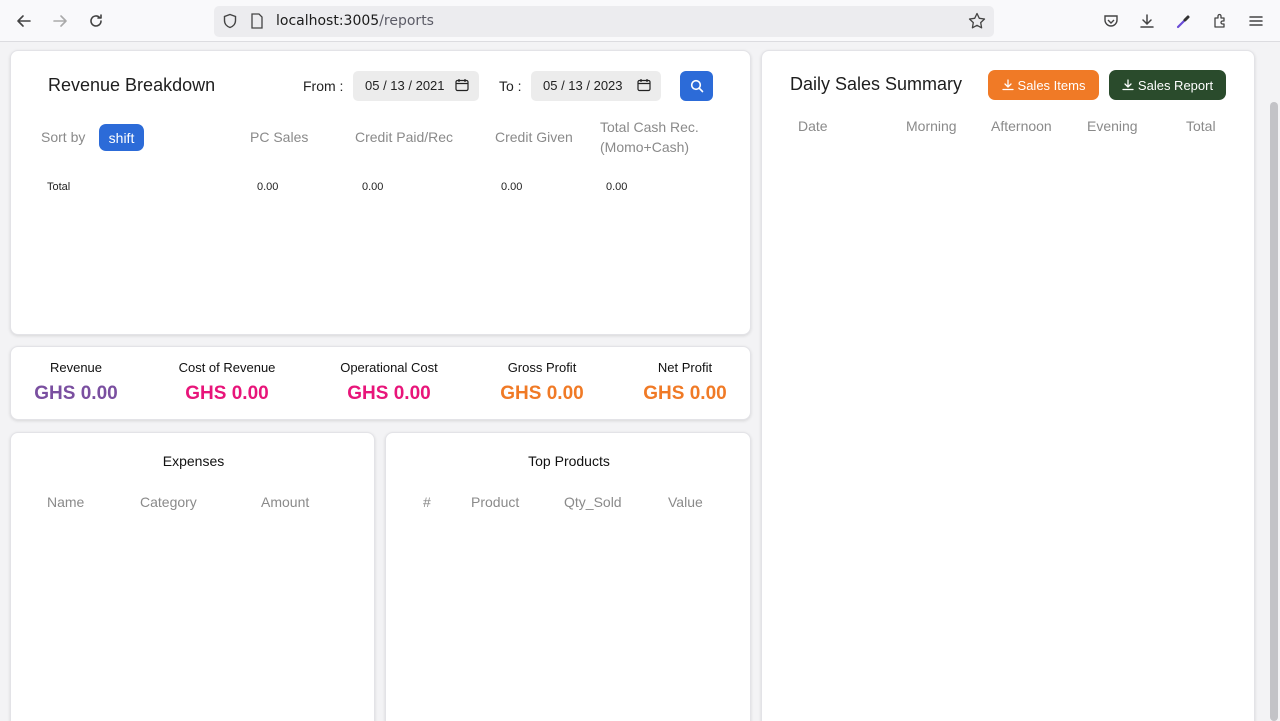 This screenshot has width=1280, height=721. What do you see at coordinates (66, 502) in the screenshot?
I see `expenses-col-name: Name` at bounding box center [66, 502].